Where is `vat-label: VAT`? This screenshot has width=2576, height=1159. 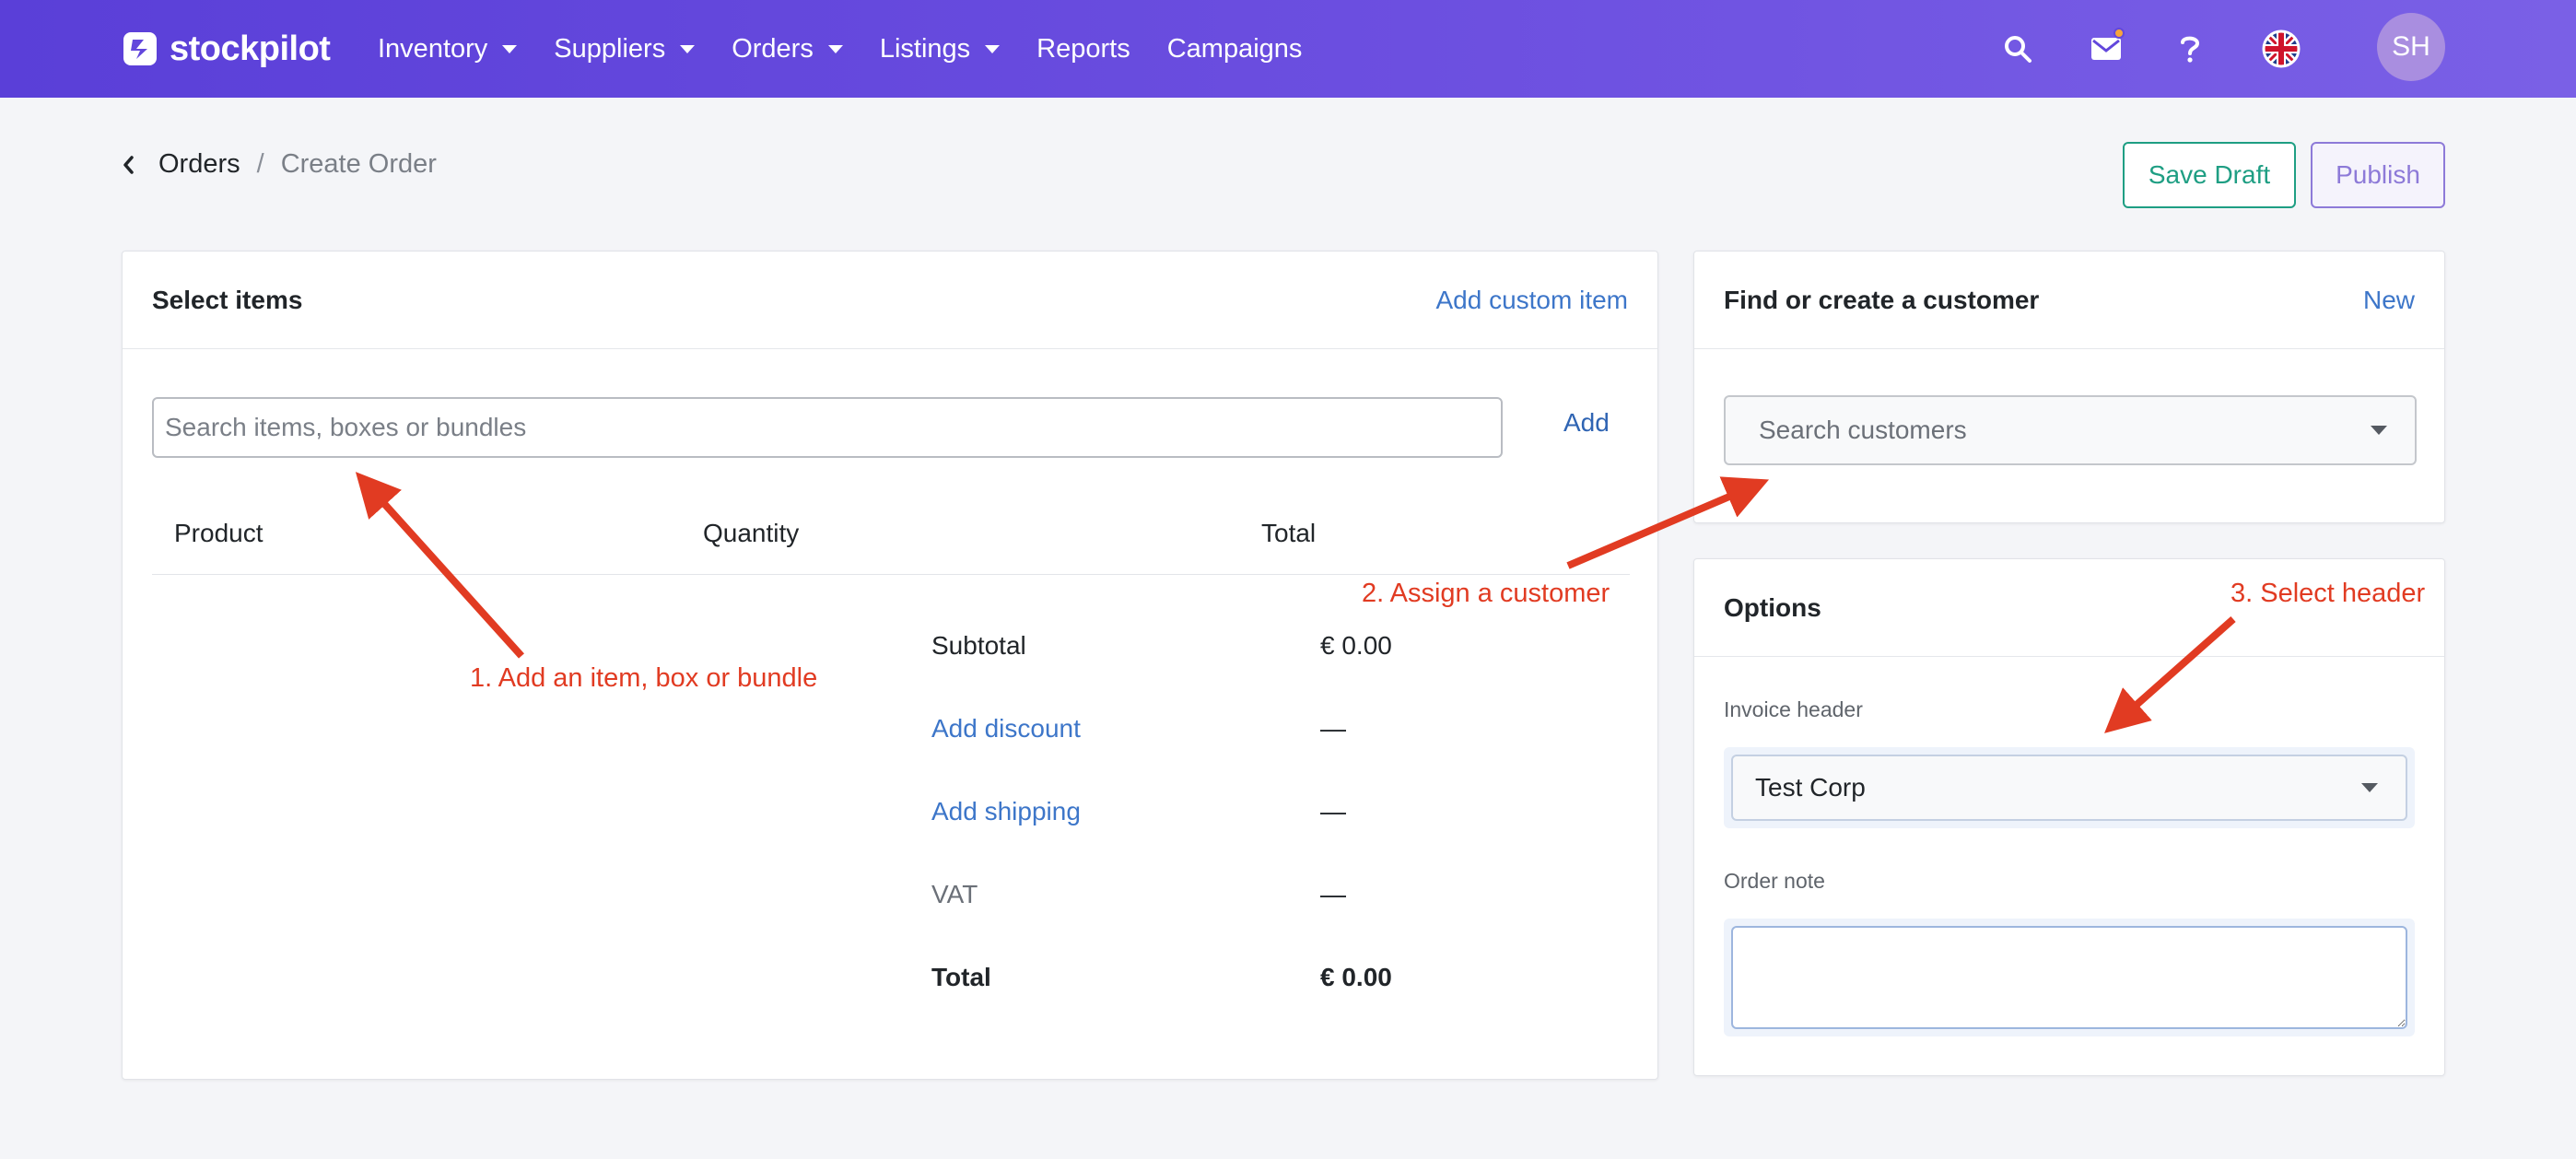
vat-label: VAT is located at coordinates (954, 894).